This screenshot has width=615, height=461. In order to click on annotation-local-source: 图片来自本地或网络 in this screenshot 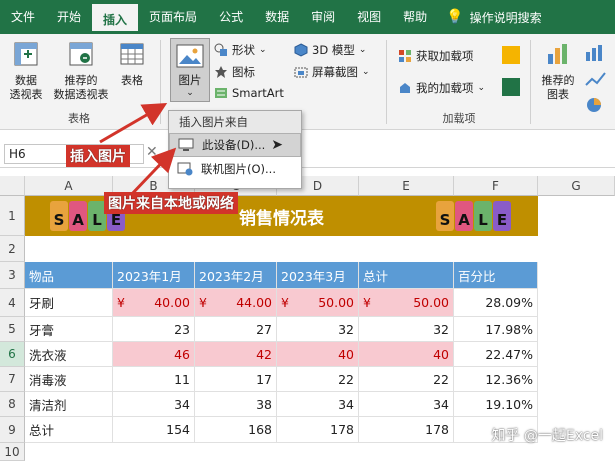, I will do `click(171, 203)`.